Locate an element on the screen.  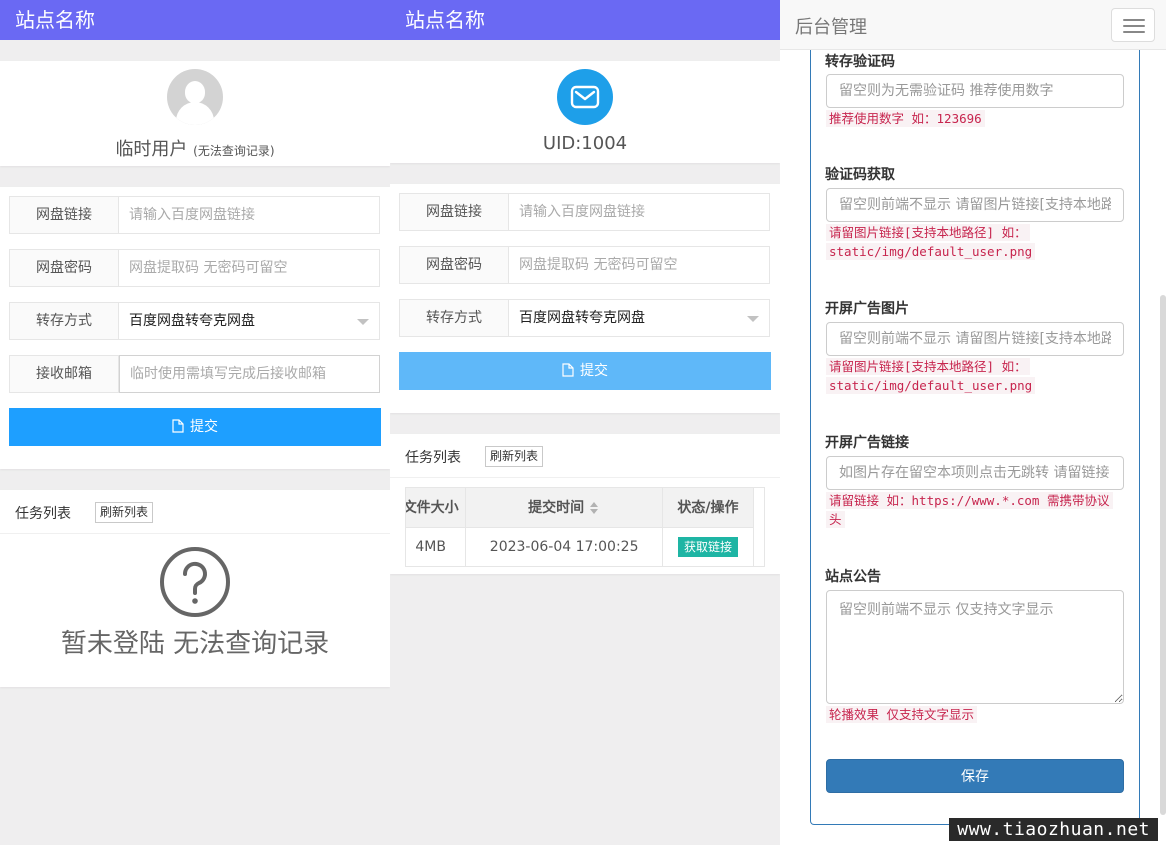
admin-navbar: 后台管理 is located at coordinates (973, 25).